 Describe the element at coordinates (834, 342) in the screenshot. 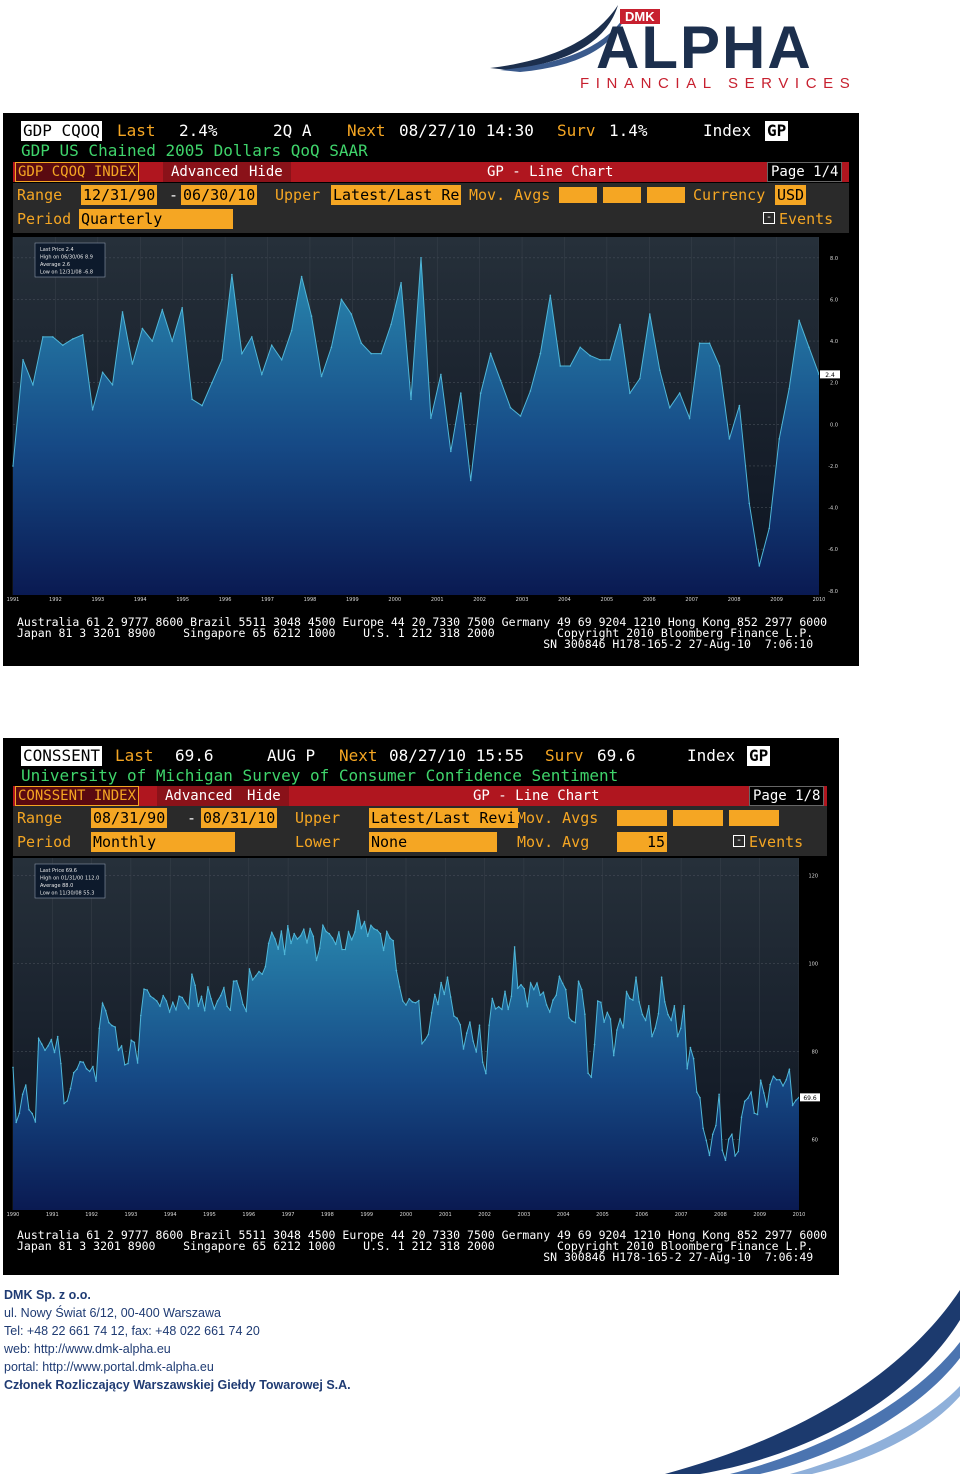

I see `y-tick-label: 4.0` at that location.